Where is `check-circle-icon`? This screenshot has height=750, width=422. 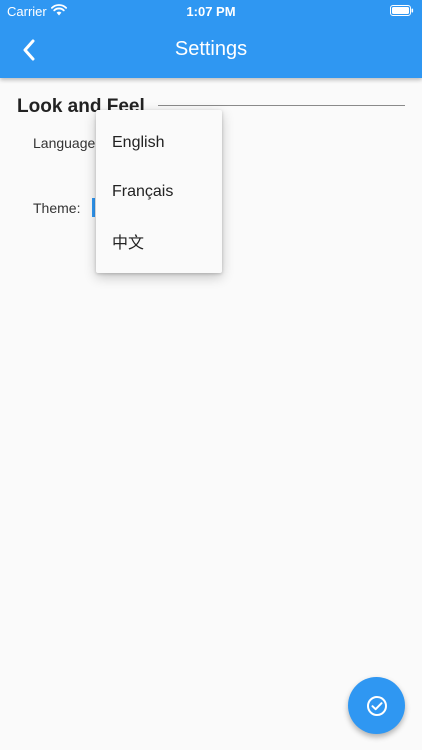
check-circle-icon is located at coordinates (376, 705).